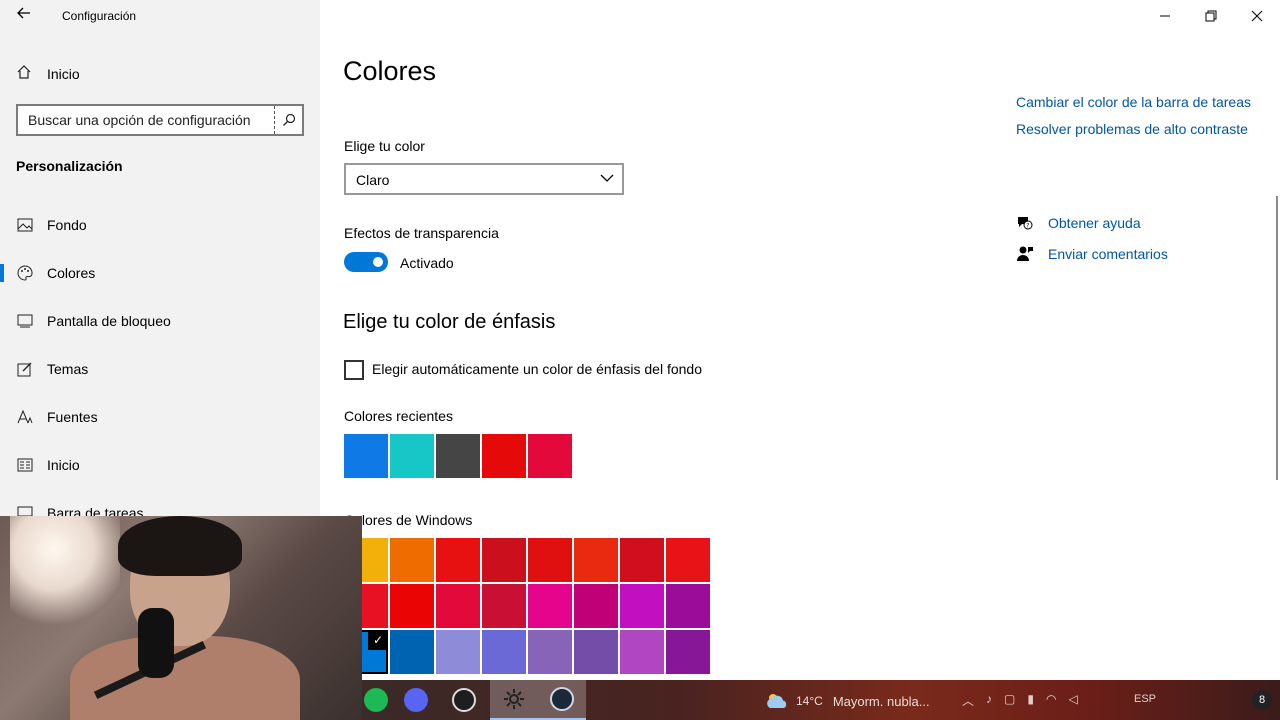 Image resolution: width=1280 pixels, height=720 pixels. I want to click on home-label: Inicio, so click(63, 74).